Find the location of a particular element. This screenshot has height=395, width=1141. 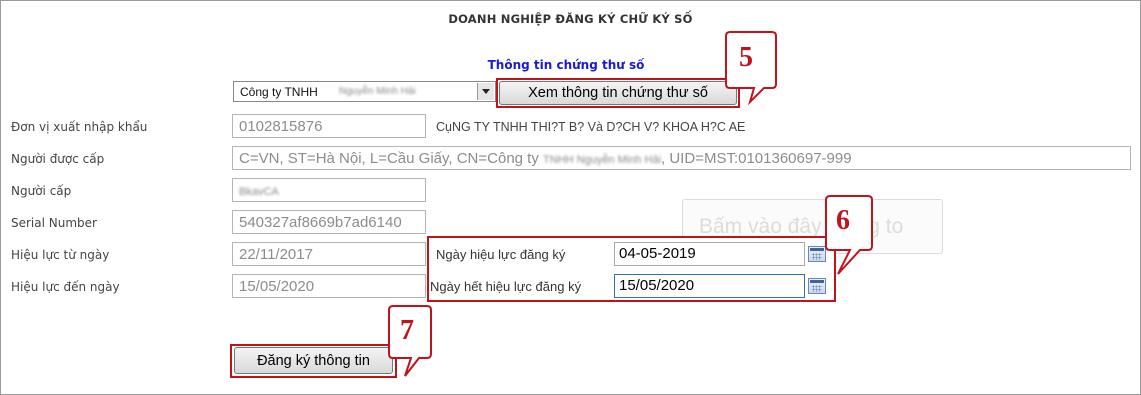

callout-step7: 7 is located at coordinates (423, 345).